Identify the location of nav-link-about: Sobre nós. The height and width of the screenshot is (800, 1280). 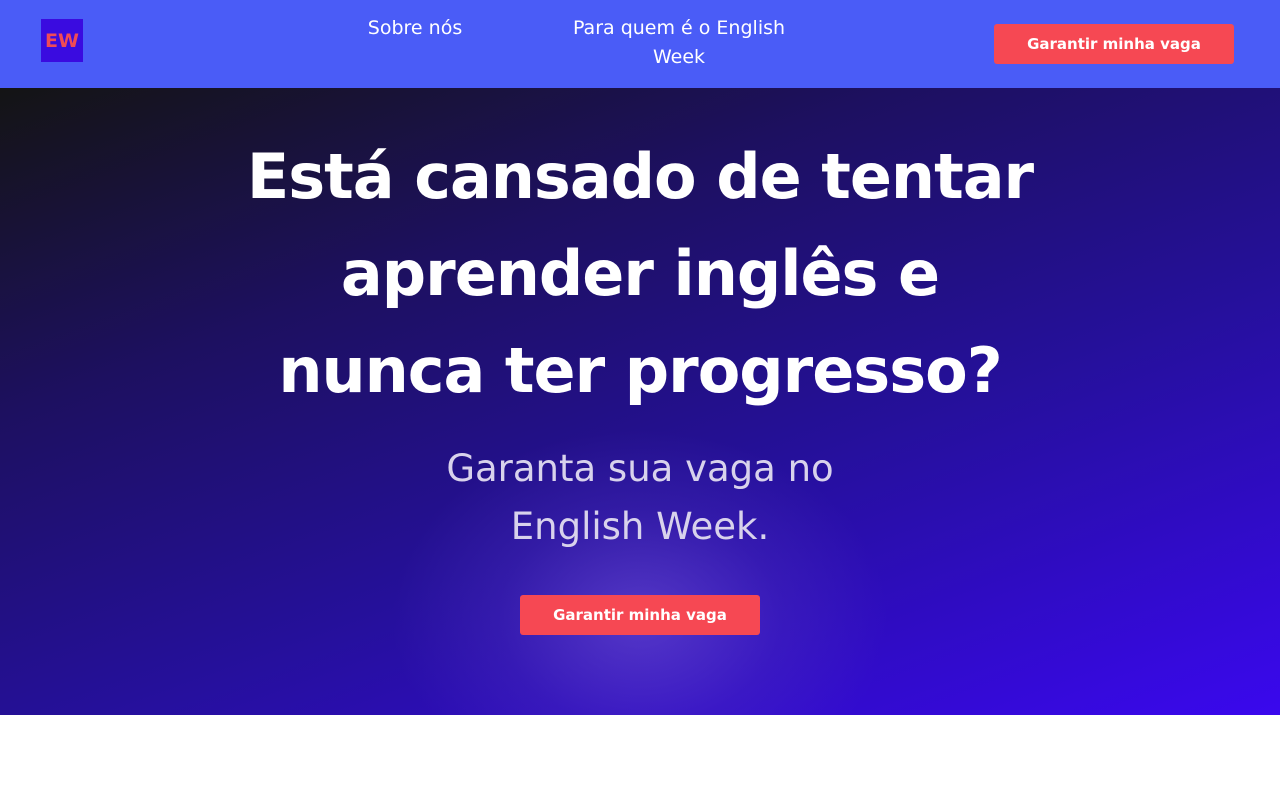
(415, 28).